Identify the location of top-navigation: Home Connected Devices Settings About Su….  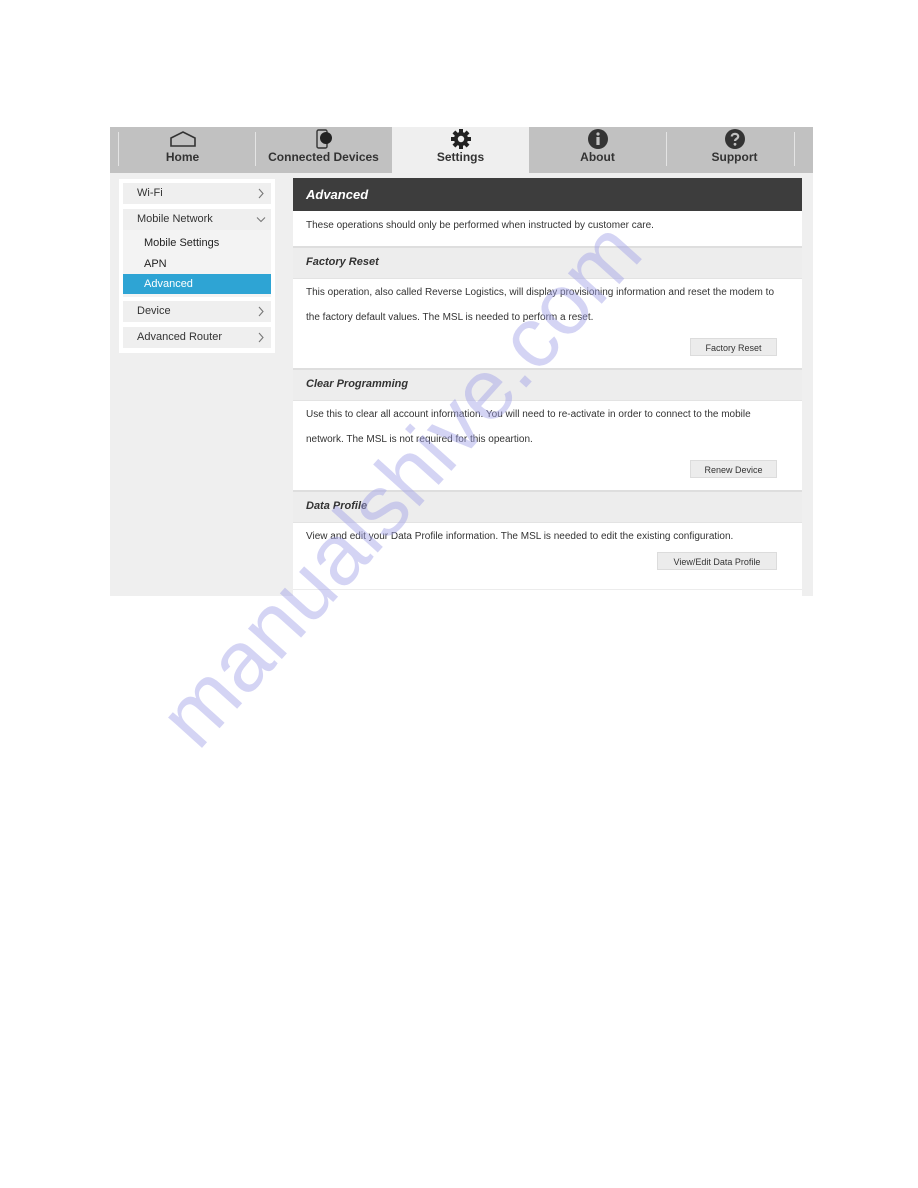
(461, 150).